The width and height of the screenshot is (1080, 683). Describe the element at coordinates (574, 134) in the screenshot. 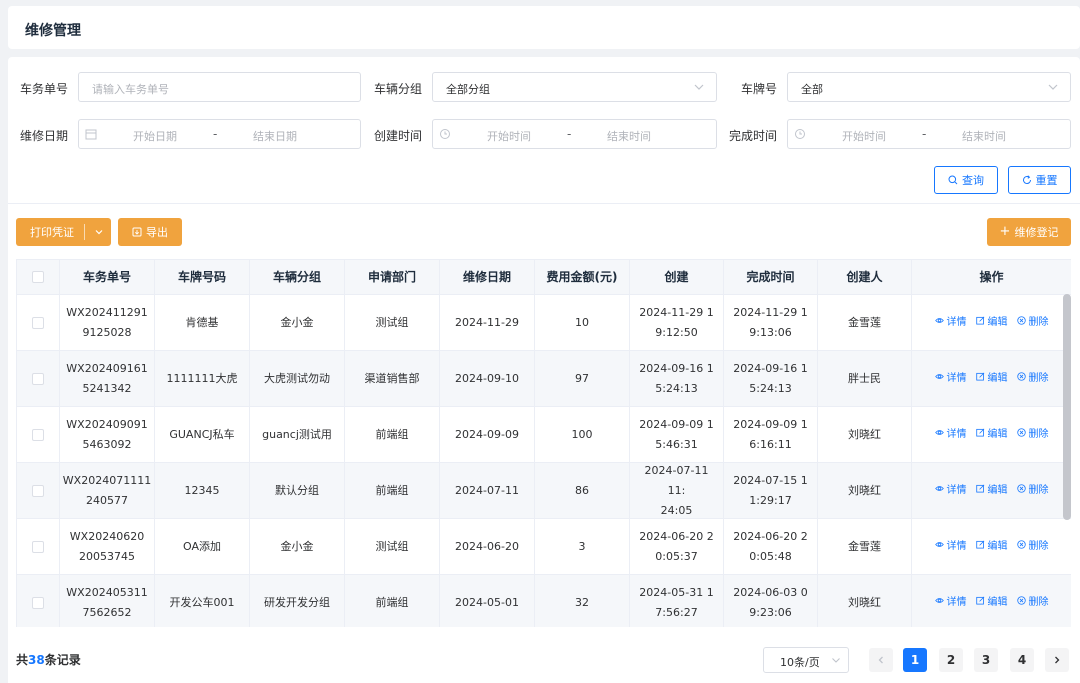

I see `create-time-range: 开始时间 - 结束时间` at that location.